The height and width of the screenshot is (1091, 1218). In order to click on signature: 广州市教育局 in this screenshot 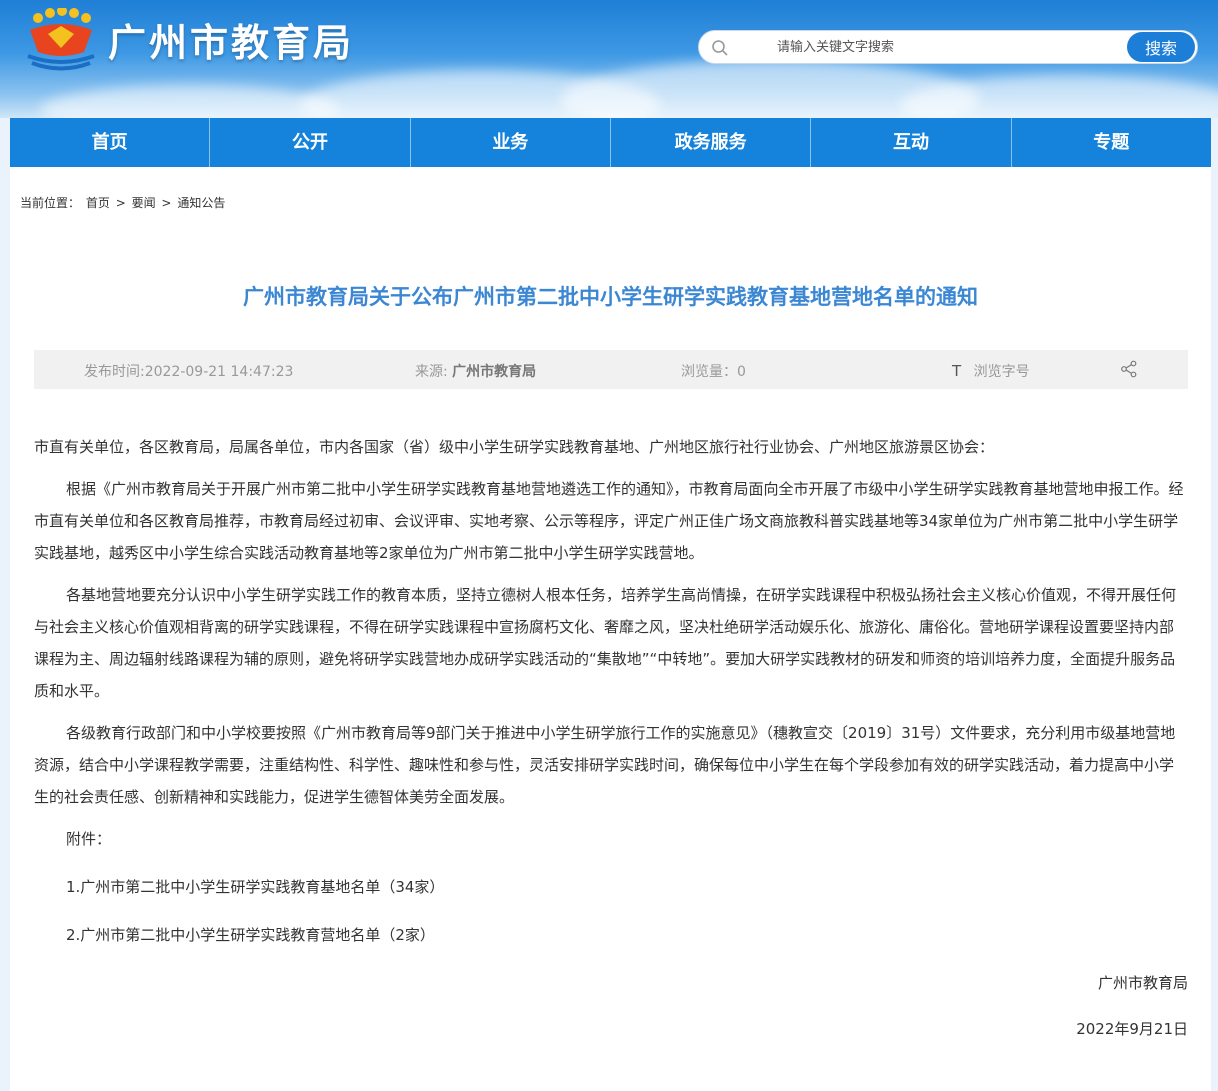, I will do `click(1142, 983)`.